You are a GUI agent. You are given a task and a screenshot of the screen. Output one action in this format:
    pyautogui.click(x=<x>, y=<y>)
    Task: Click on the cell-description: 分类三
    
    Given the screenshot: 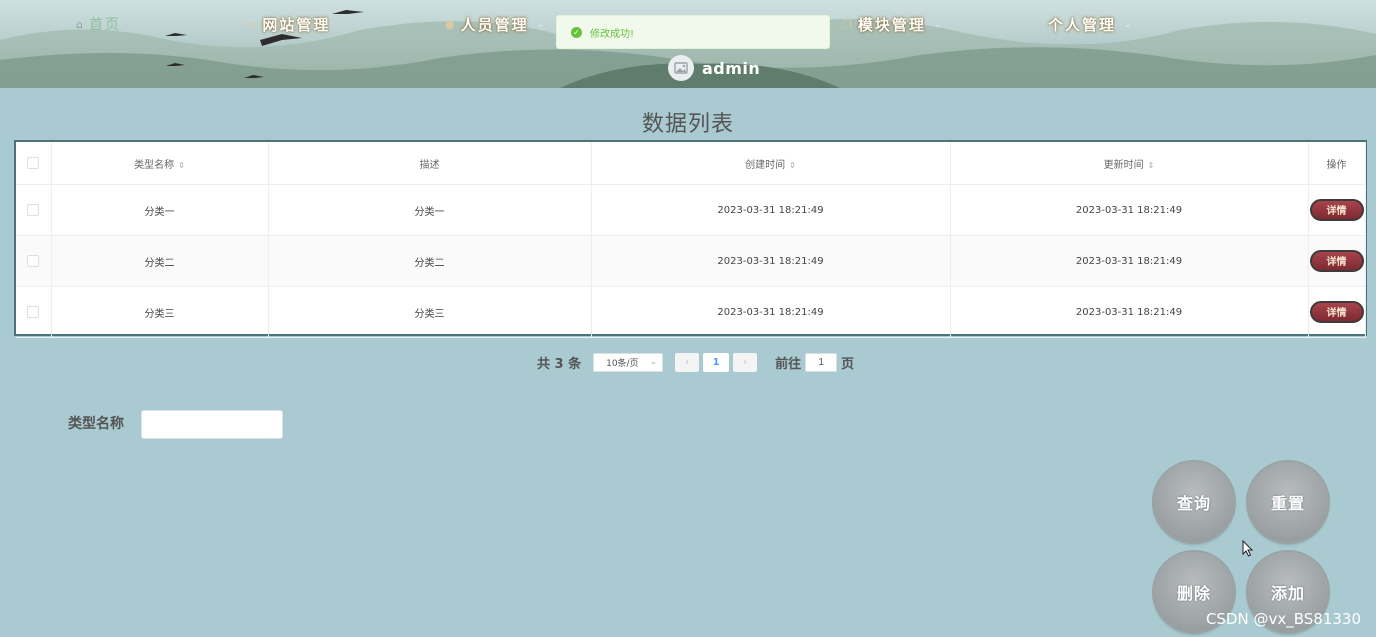 What is the action you would take?
    pyautogui.click(x=430, y=312)
    